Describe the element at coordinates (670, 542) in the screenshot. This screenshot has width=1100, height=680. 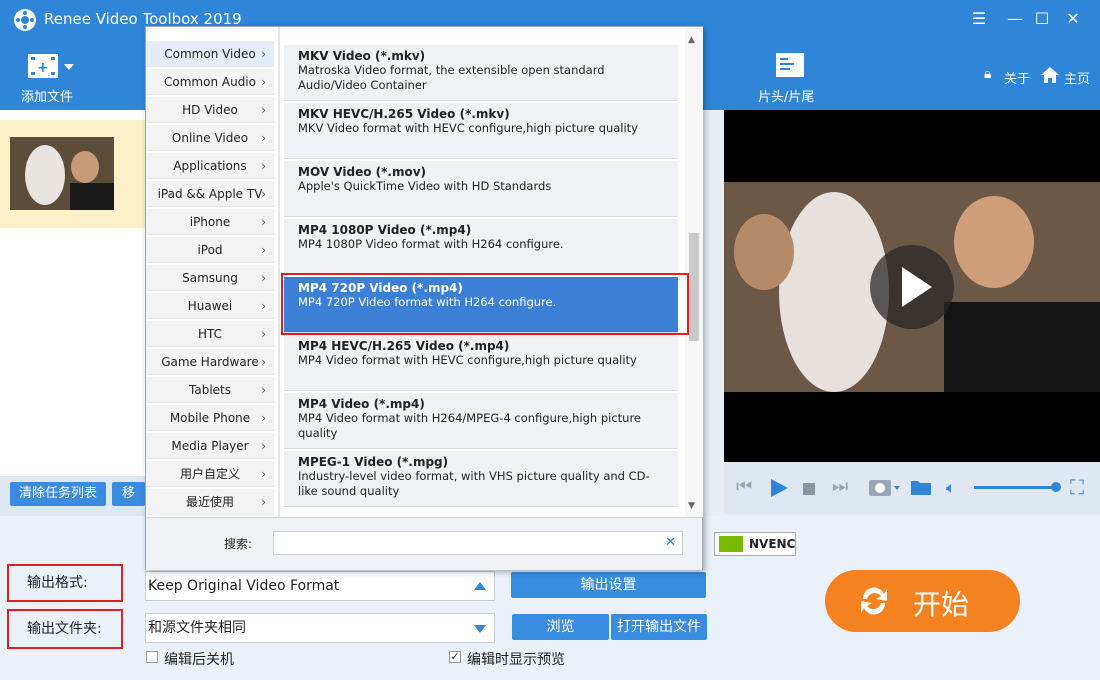
I see `clear-search-icon: ✕` at that location.